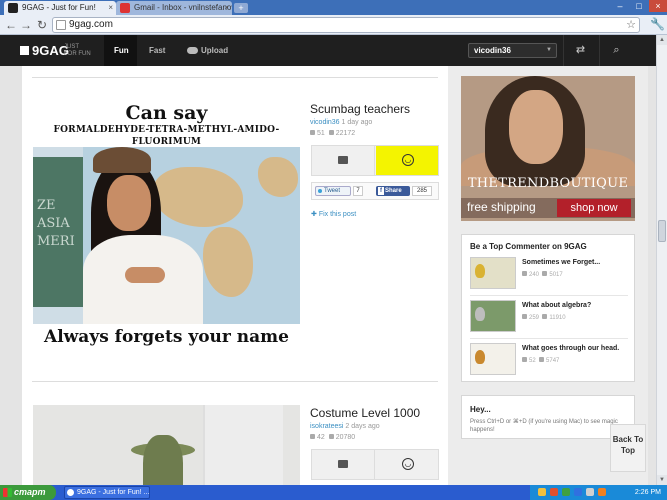 Image resolution: width=667 pixels, height=500 pixels. What do you see at coordinates (357, 122) in the screenshot?
I see `post-time: 1 day ago` at bounding box center [357, 122].